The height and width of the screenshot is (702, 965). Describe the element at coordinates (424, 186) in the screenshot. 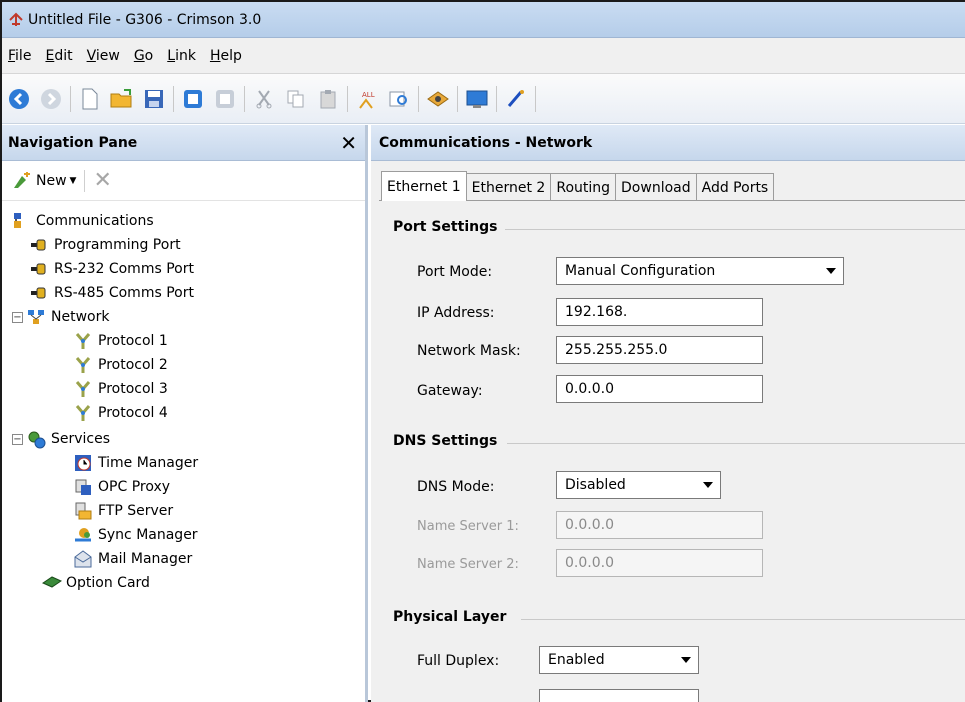

I see `tab-ethernet-1: Ethernet 1` at that location.